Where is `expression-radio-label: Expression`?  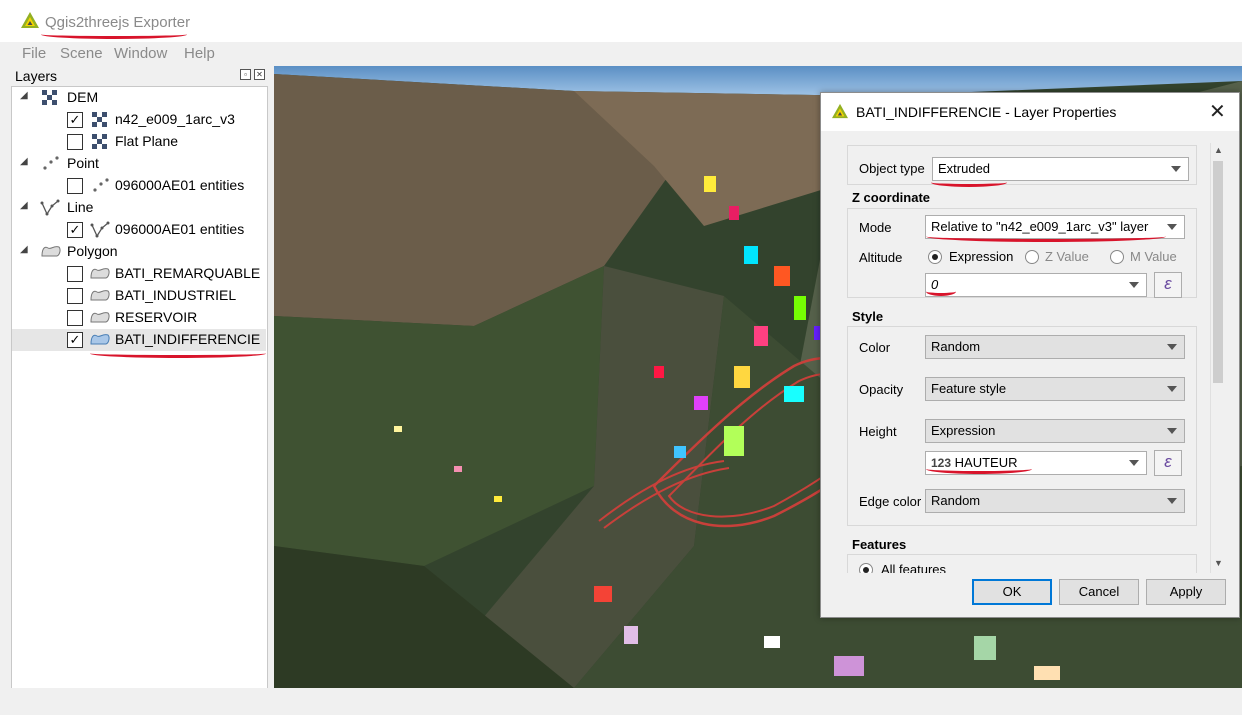 expression-radio-label: Expression is located at coordinates (981, 256).